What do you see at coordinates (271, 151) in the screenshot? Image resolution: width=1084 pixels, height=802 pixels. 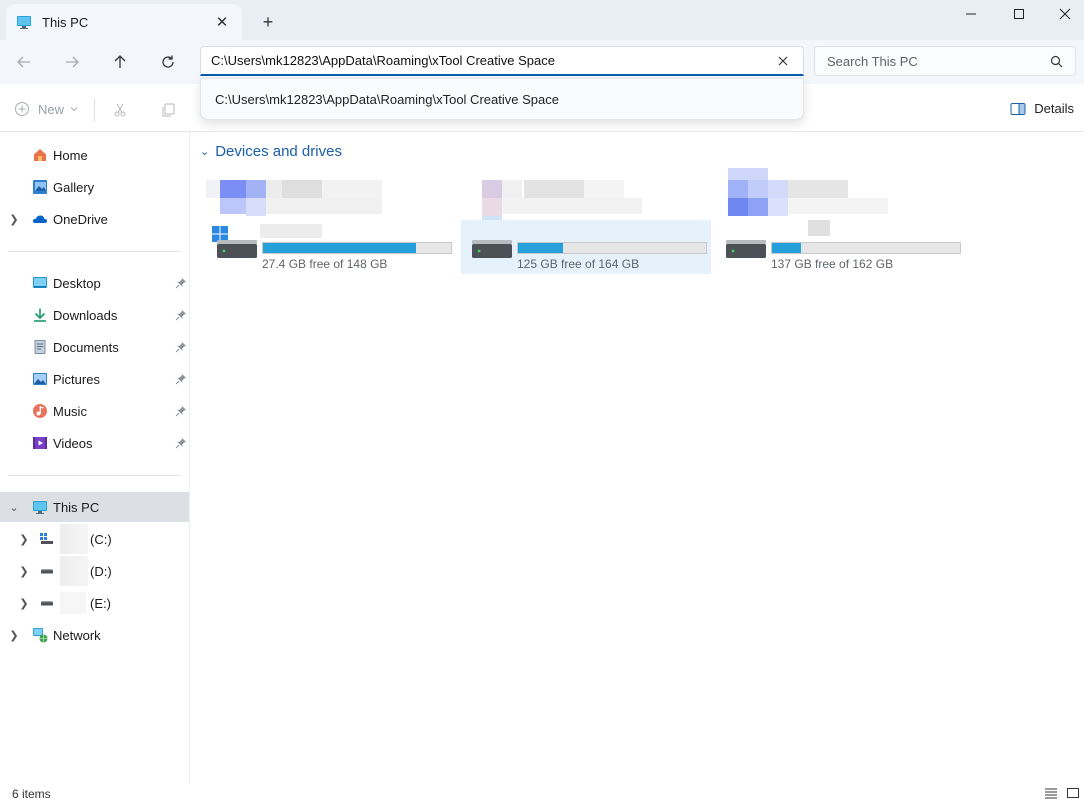 I see `group-header-devices: ⌄ Devices and drives` at bounding box center [271, 151].